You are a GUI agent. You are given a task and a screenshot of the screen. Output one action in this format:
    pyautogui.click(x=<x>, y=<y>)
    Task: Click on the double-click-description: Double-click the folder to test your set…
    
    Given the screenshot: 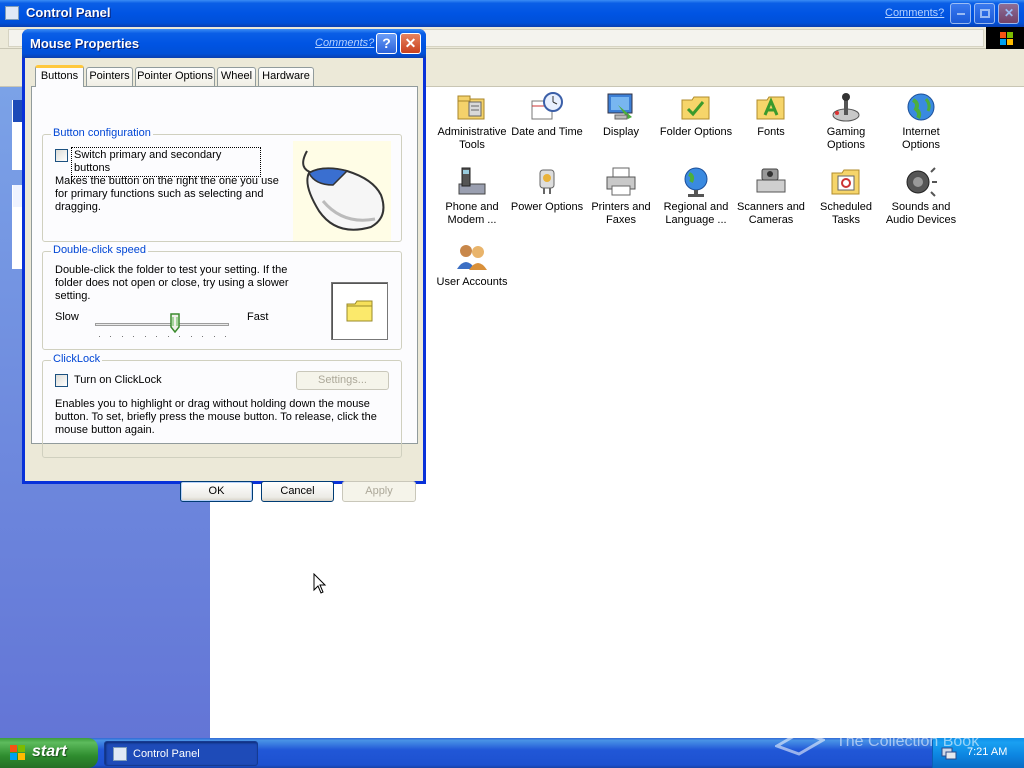 What is the action you would take?
    pyautogui.click(x=172, y=283)
    